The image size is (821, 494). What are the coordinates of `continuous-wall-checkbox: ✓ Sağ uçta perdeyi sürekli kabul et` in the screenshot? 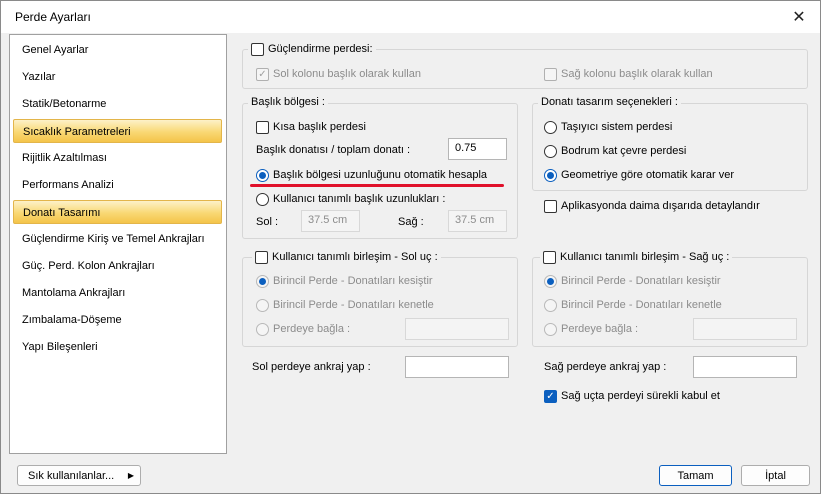 It's located at (632, 396).